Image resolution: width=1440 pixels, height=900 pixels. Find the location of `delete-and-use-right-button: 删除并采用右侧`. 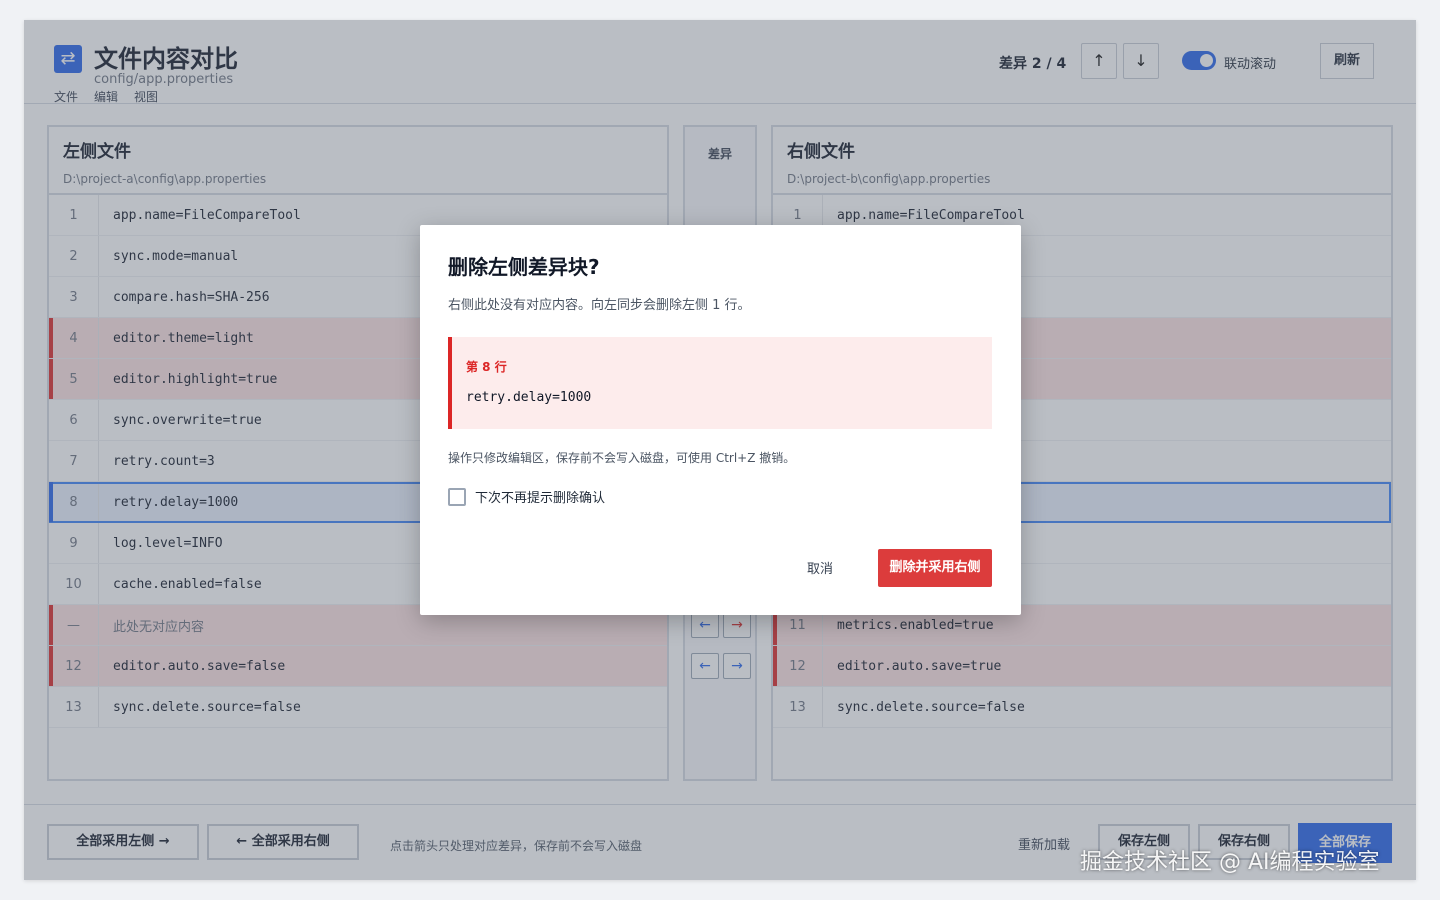

delete-and-use-right-button: 删除并采用右侧 is located at coordinates (935, 568).